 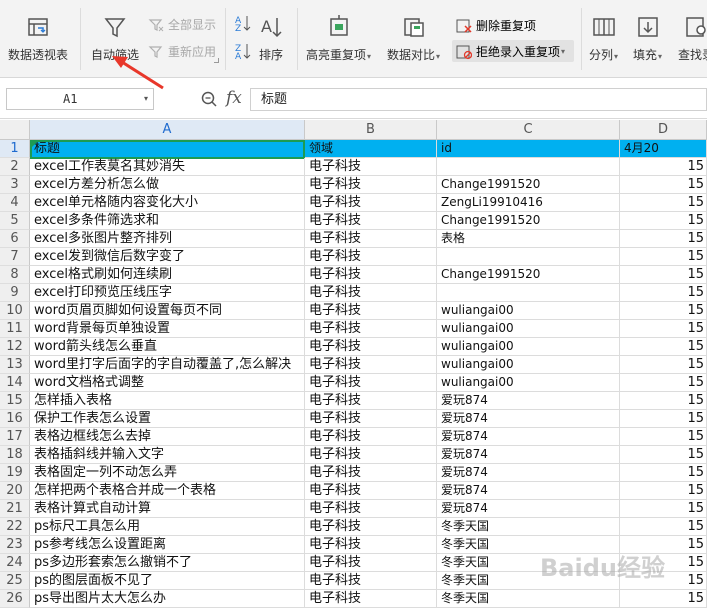 I want to click on column-header-a: A, so click(x=167, y=130).